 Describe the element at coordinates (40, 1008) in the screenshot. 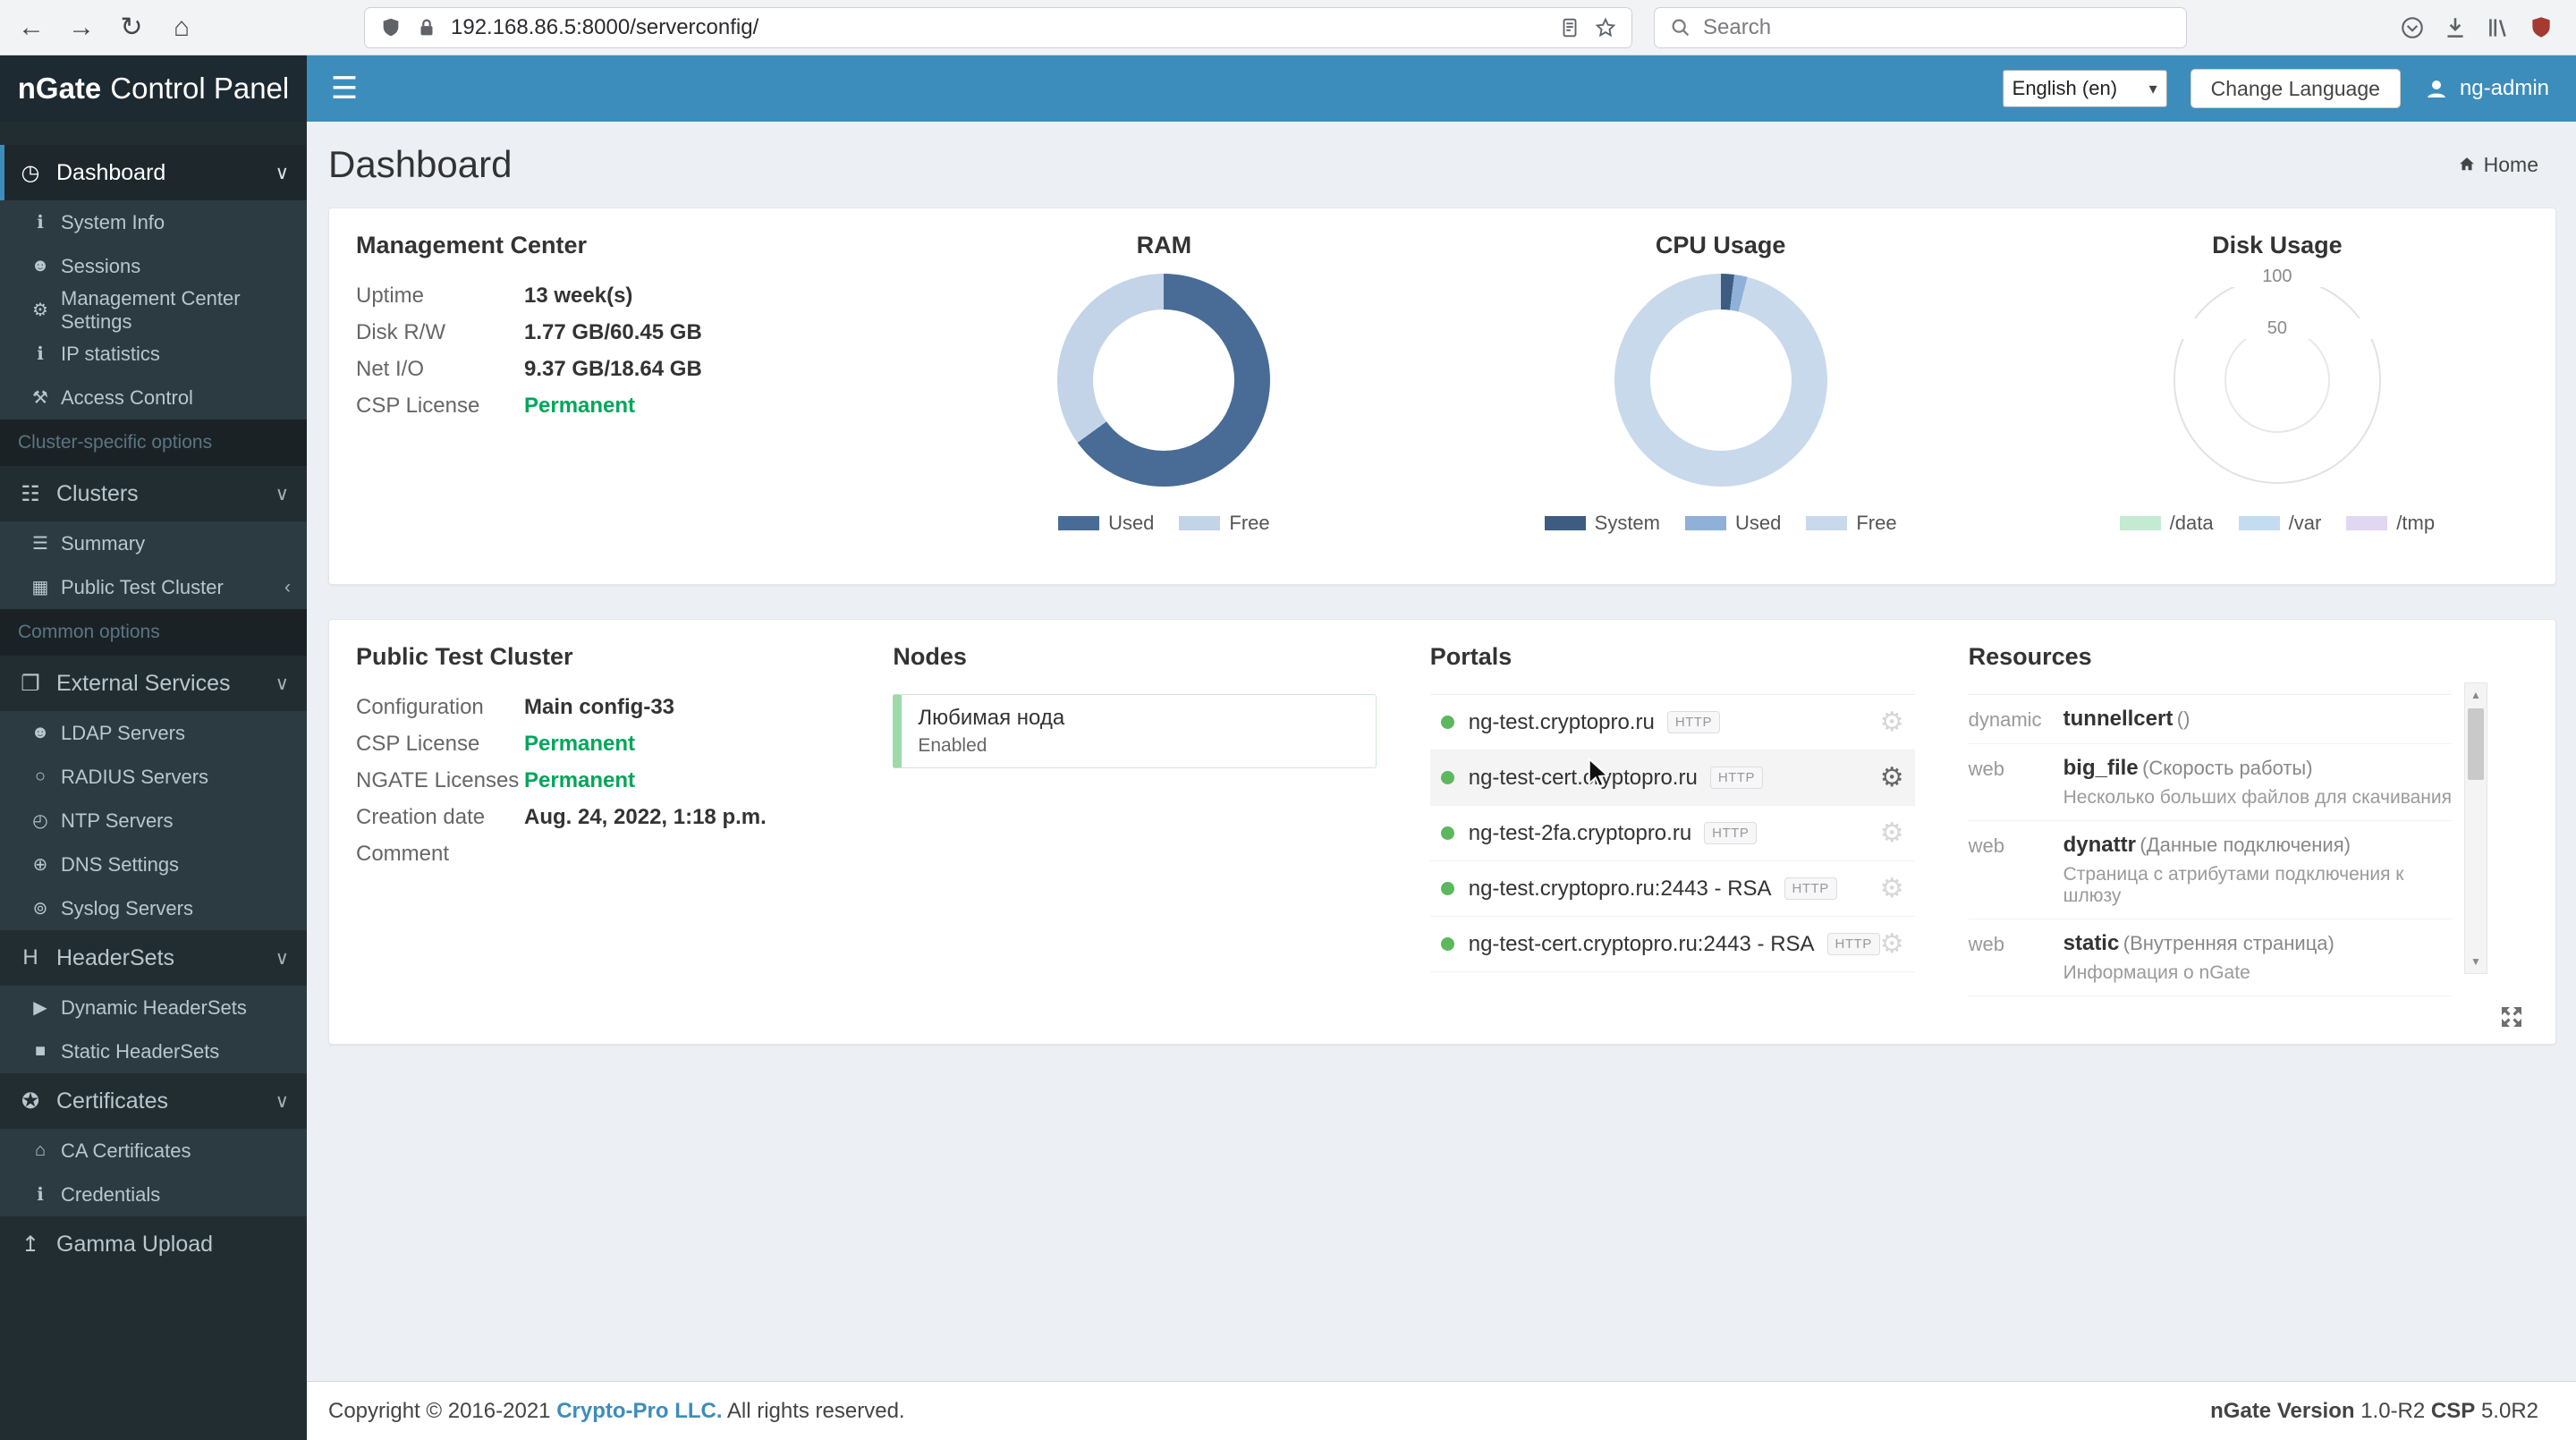

I see `play-icon: ▶` at that location.